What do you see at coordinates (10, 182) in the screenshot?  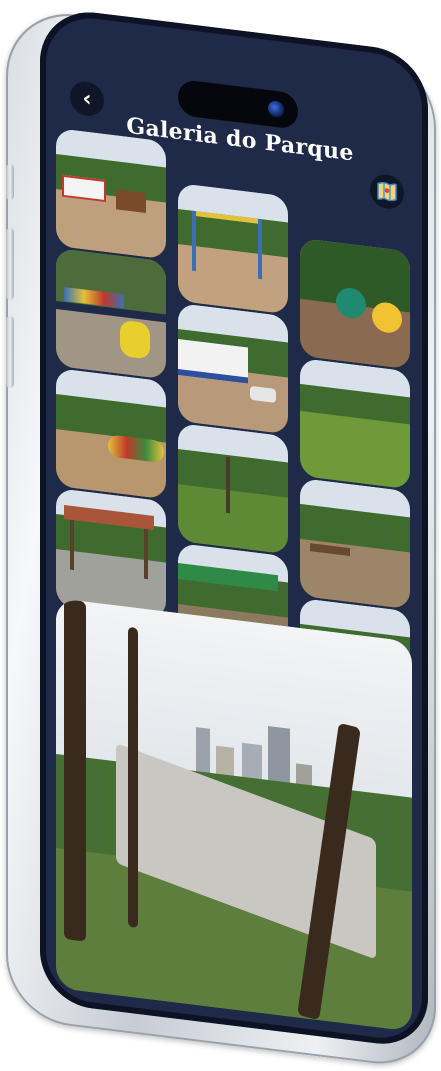 I see `phone-side-button` at bounding box center [10, 182].